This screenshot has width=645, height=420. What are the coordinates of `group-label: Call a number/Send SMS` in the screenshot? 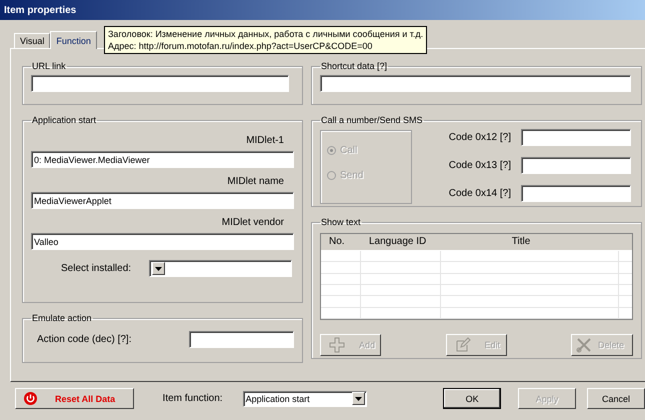 It's located at (372, 120).